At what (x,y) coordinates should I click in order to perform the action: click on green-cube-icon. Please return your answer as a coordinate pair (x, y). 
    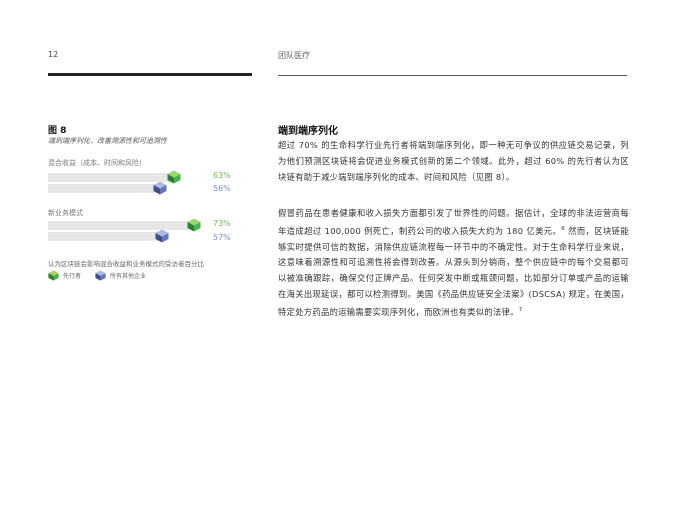
    Looking at the image, I should click on (53, 275).